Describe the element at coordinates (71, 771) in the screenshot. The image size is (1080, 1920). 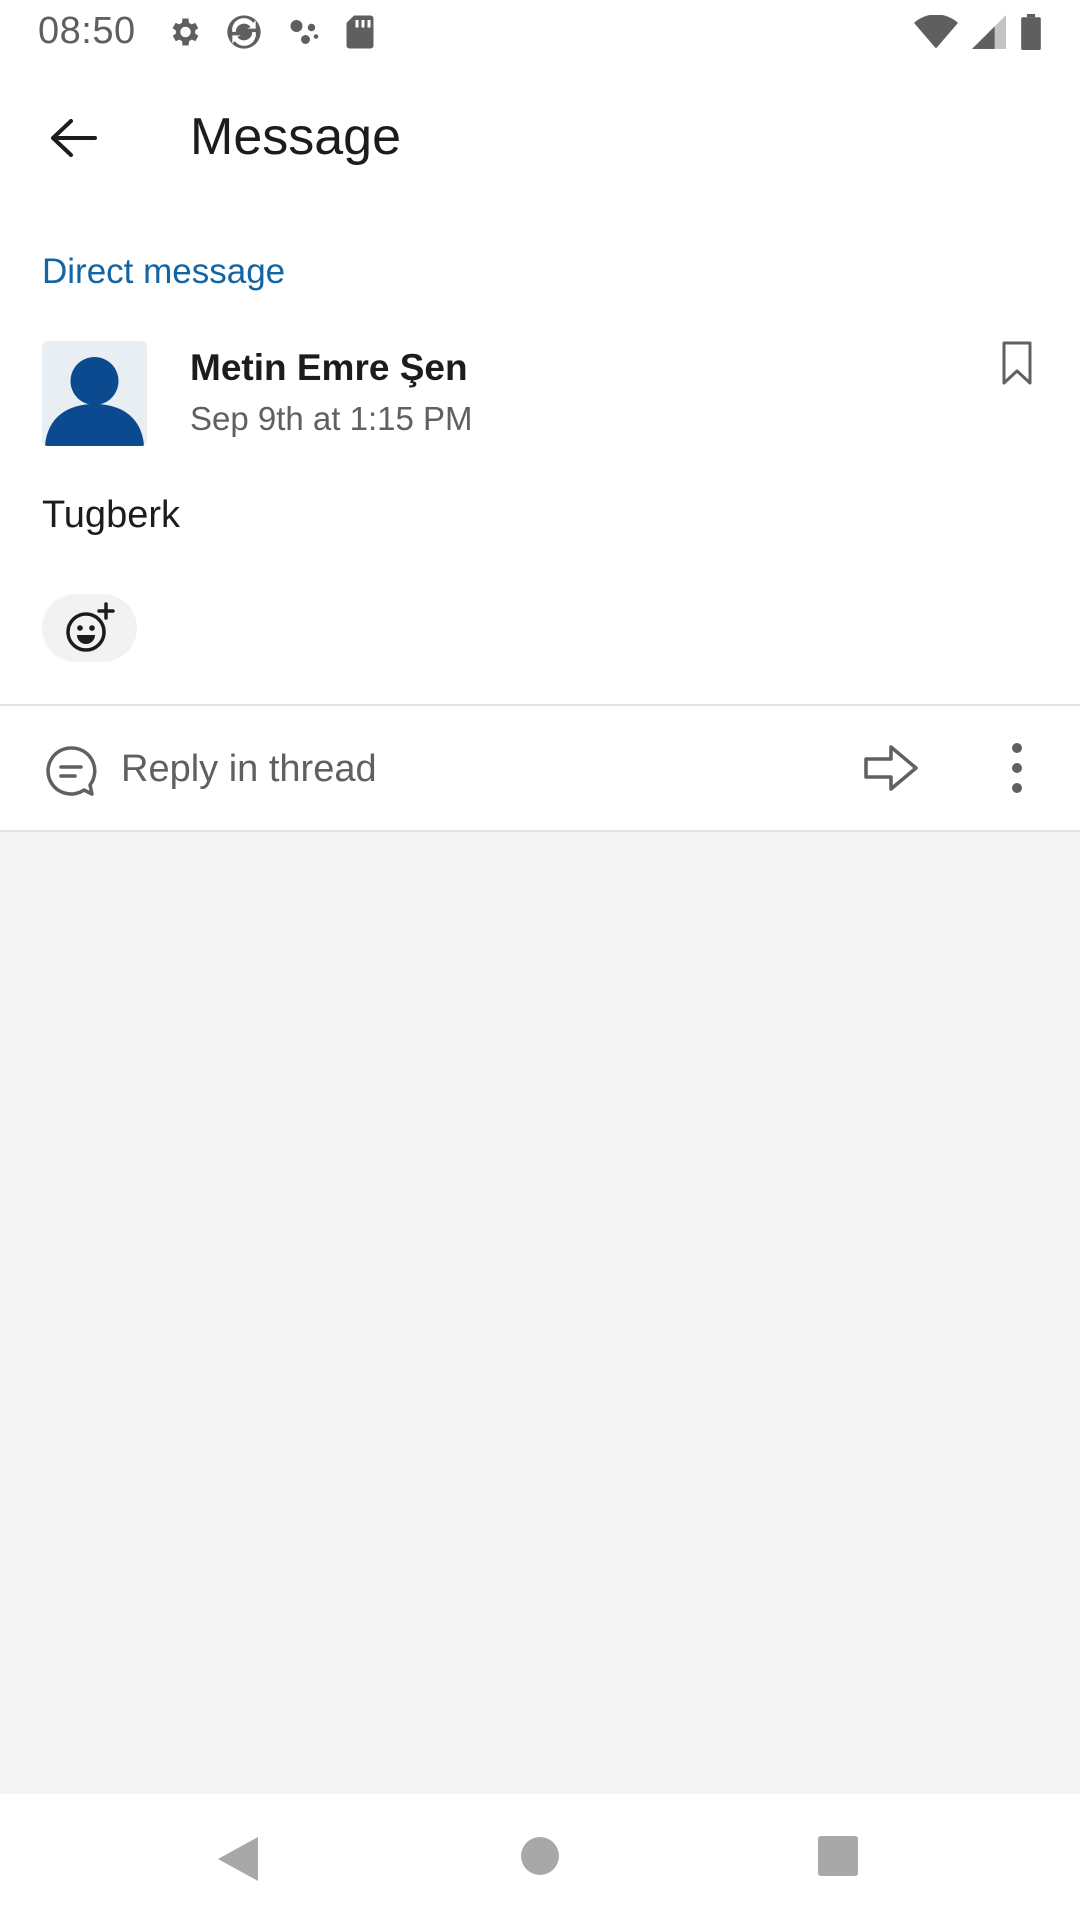
I see `reply-thread-icon` at that location.